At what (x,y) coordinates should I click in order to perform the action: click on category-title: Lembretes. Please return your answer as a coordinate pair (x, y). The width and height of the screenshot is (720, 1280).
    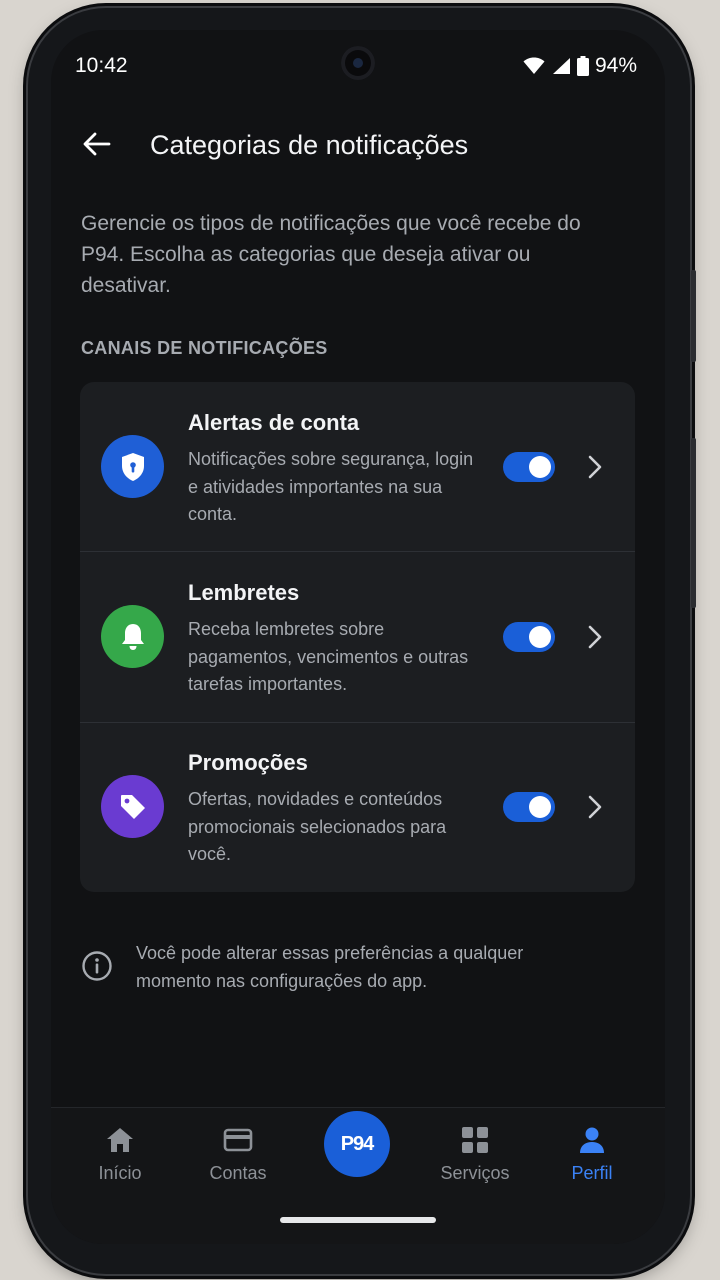
    Looking at the image, I should click on (244, 592).